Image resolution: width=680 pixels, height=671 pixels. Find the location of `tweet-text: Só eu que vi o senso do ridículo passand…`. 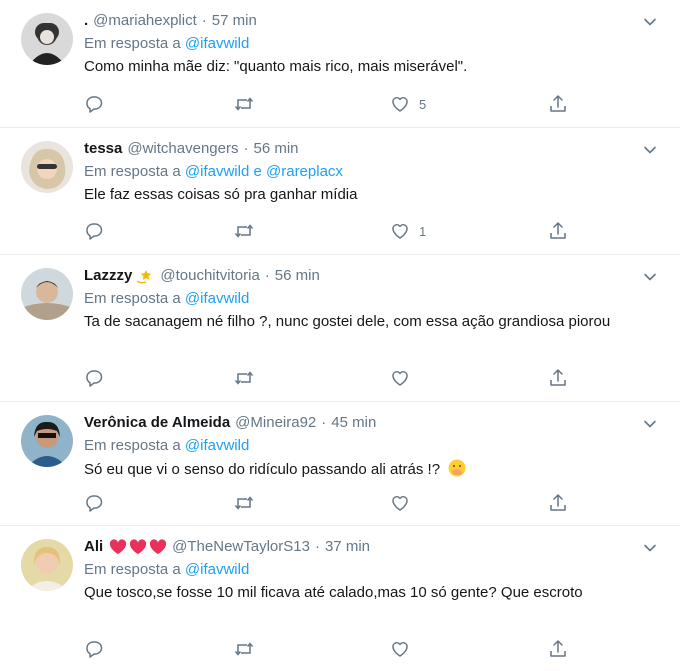

tweet-text: Só eu que vi o senso do ridículo passand… is located at coordinates (262, 469).